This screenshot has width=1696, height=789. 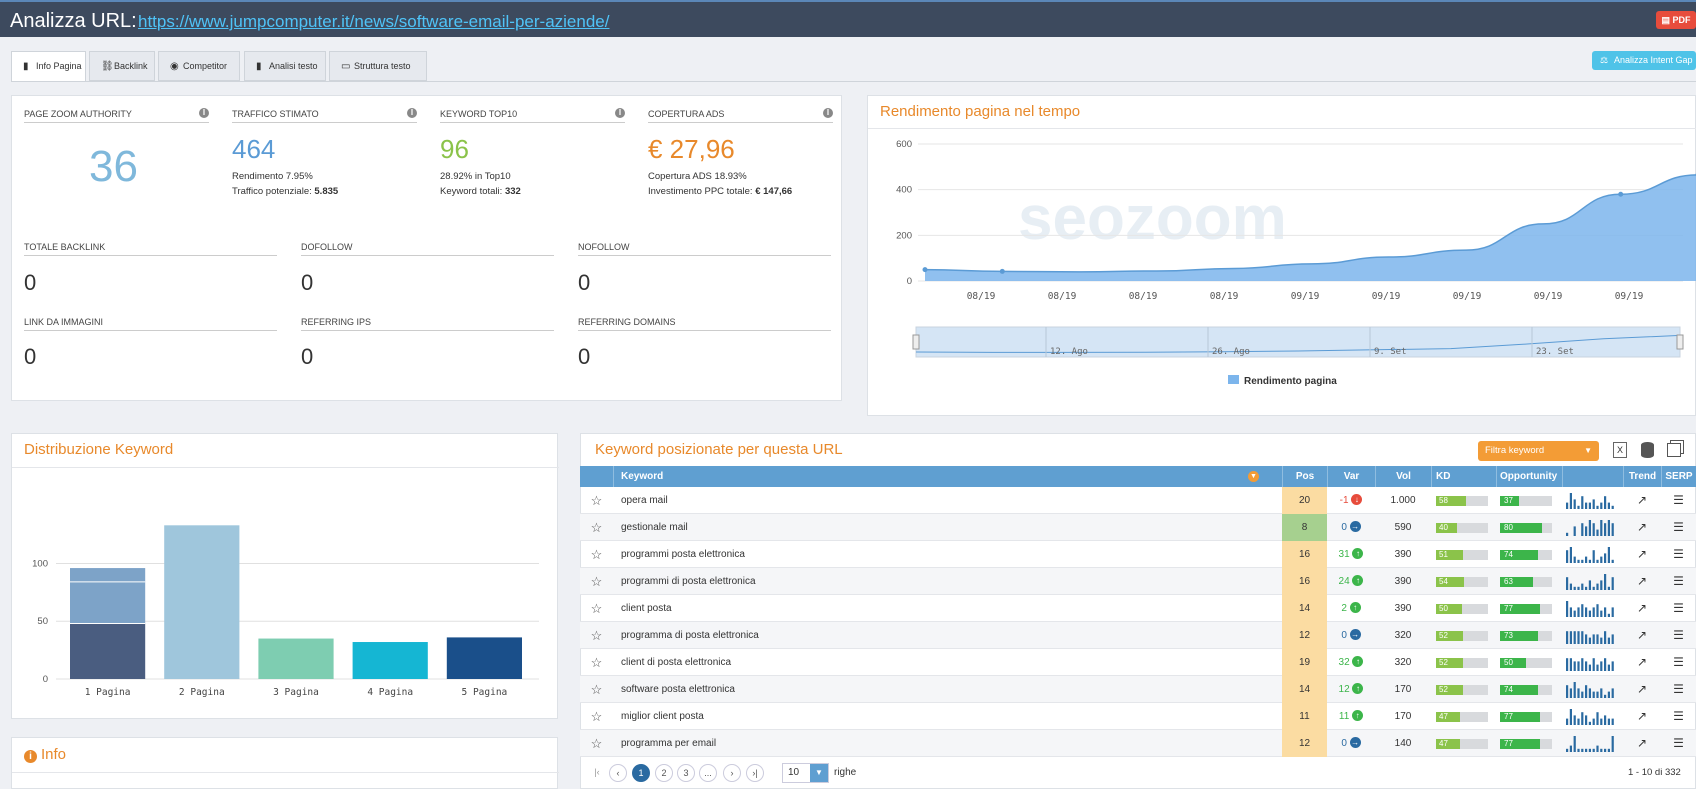 What do you see at coordinates (1351, 476) in the screenshot?
I see `col-var: Var` at bounding box center [1351, 476].